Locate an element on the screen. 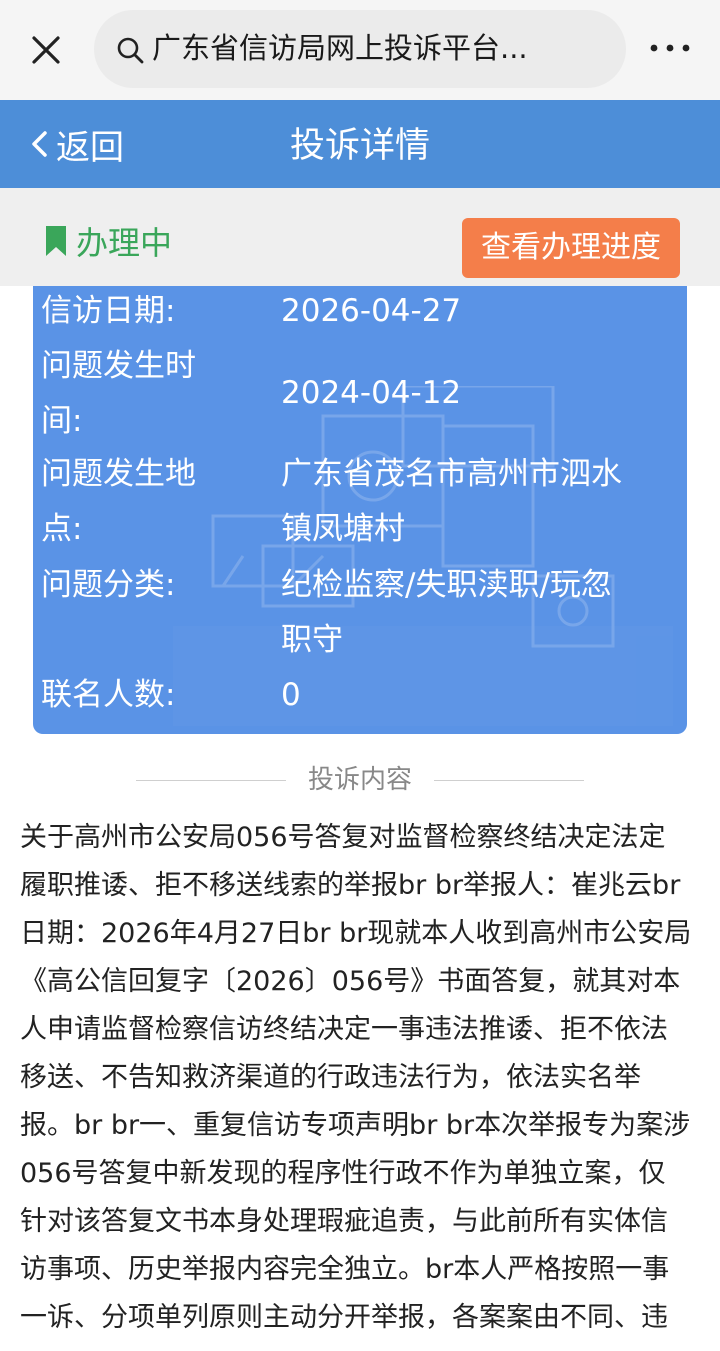  content-line: 访事项、历史举报内容完全独立。br本人严格按照一事 is located at coordinates (345, 1269).